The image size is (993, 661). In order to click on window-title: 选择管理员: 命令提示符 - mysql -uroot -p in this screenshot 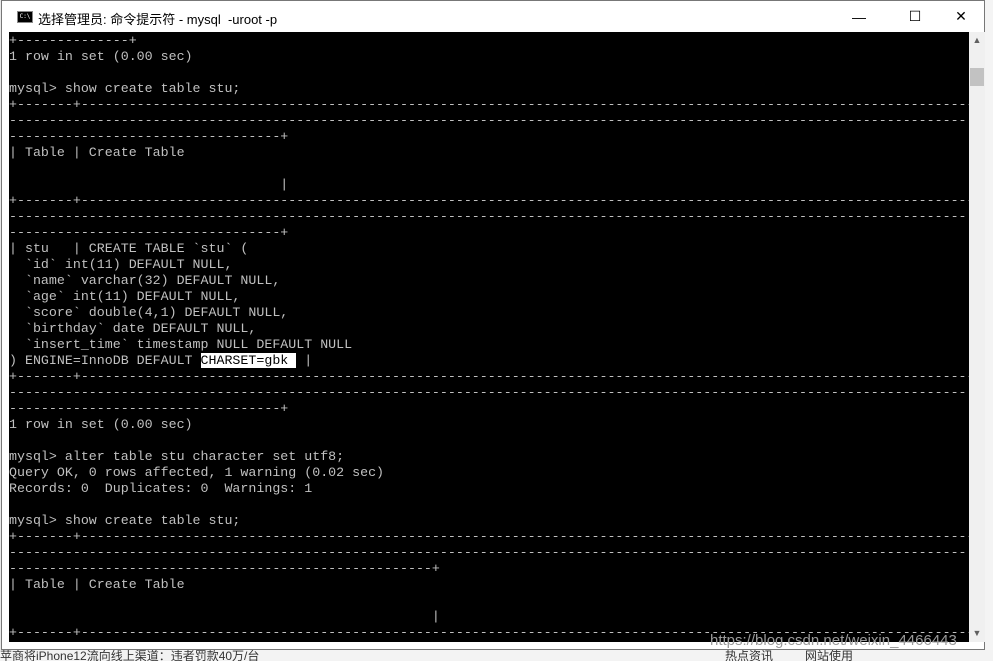, I will do `click(158, 19)`.